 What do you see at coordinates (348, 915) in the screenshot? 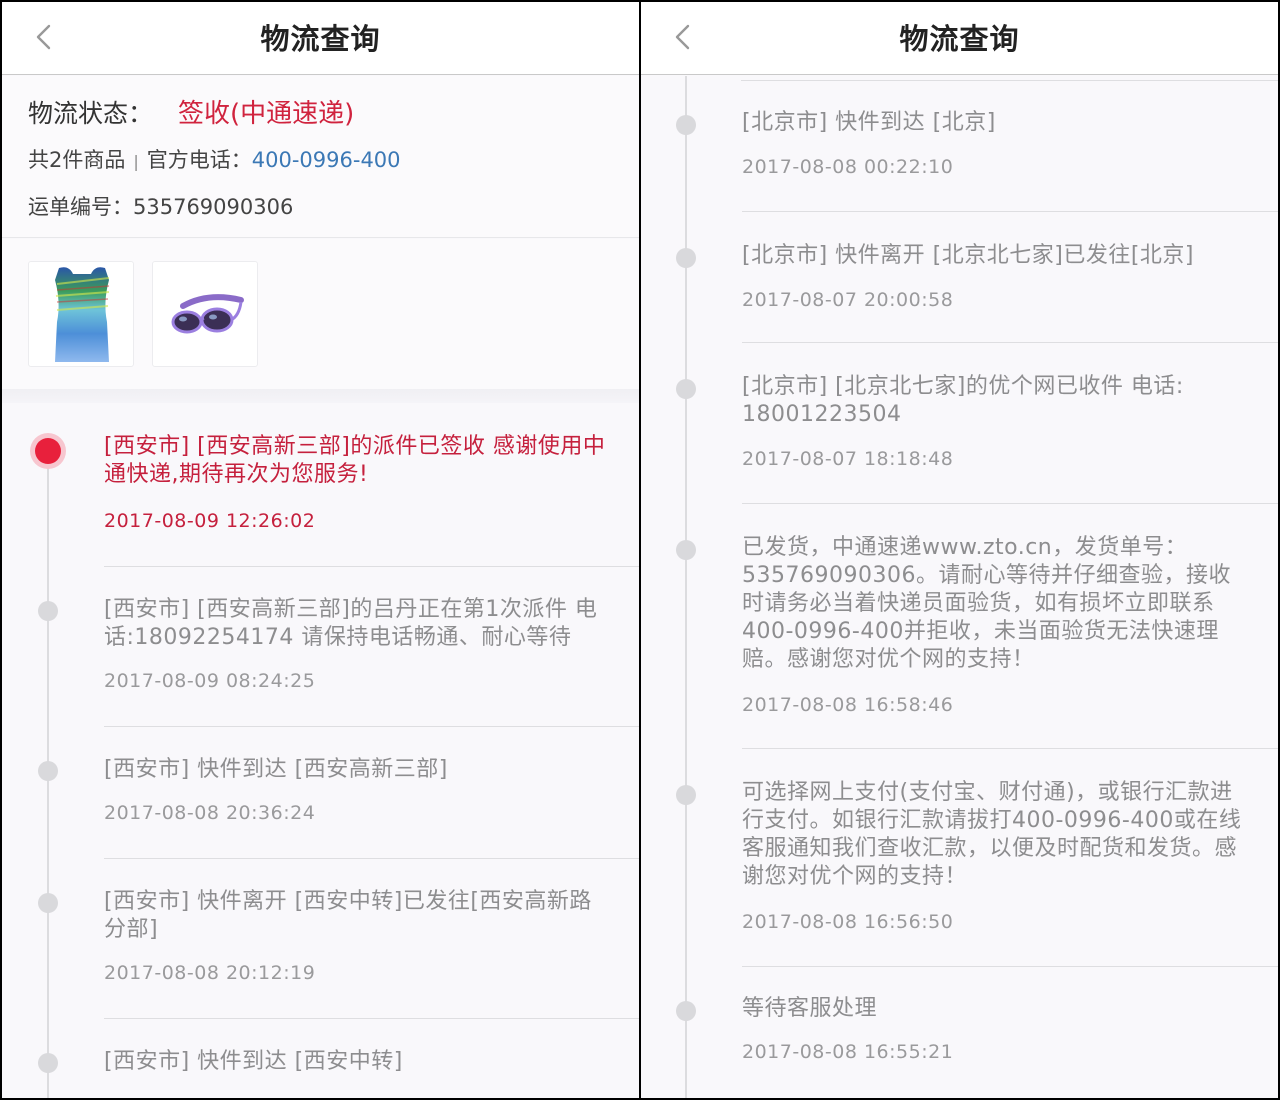
I see `event-description: [西安市] 快件离开 [西安中转]已发往[西安高新路分部]` at bounding box center [348, 915].